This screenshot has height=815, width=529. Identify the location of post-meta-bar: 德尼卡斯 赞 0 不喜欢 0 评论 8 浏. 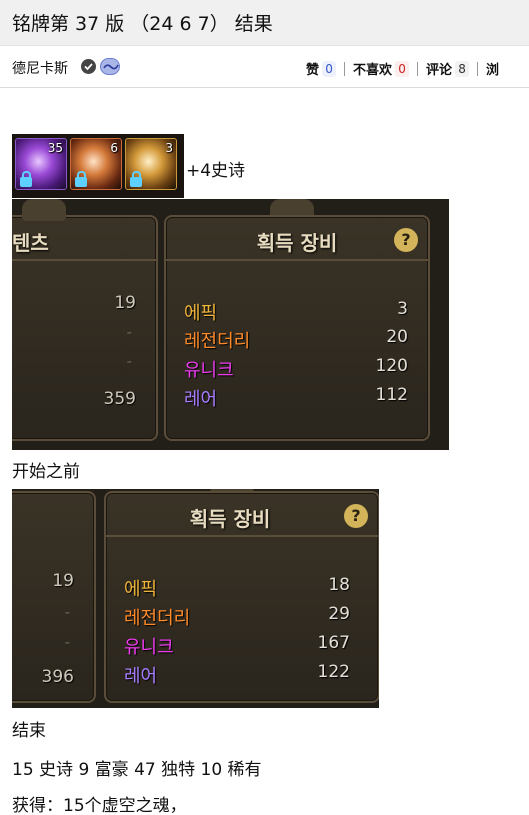
(264, 67).